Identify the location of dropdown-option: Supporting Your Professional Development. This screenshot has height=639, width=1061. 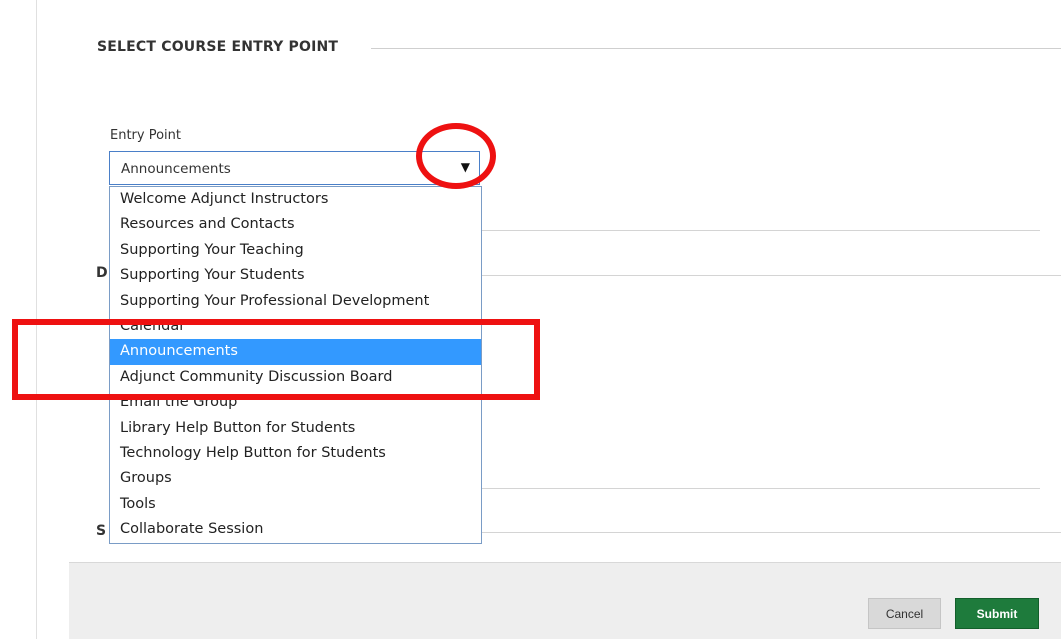
(295, 301).